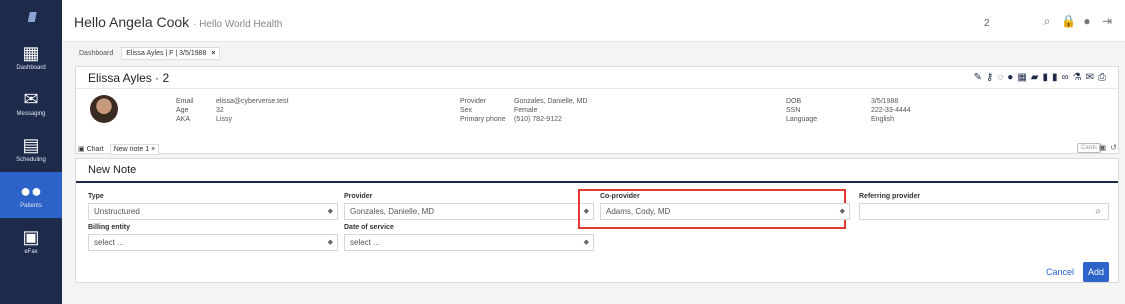 Image resolution: width=1125 pixels, height=304 pixels. Describe the element at coordinates (1045, 77) in the screenshot. I see `document-icon: ▮` at that location.